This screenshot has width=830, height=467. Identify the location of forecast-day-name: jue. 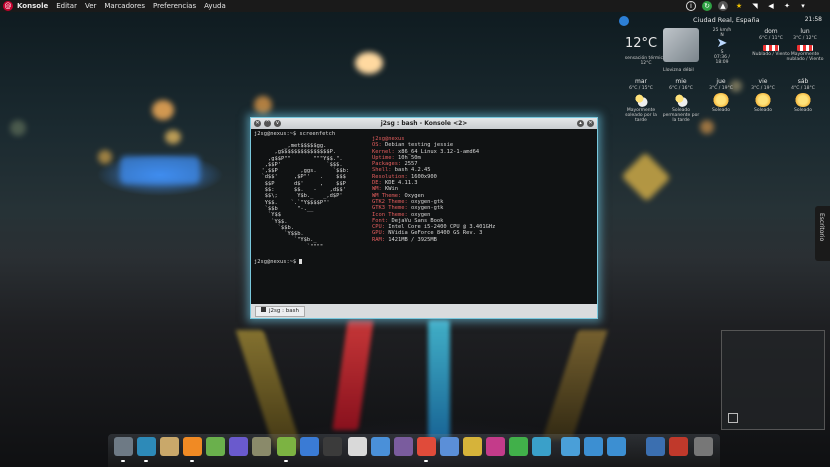
(721, 81).